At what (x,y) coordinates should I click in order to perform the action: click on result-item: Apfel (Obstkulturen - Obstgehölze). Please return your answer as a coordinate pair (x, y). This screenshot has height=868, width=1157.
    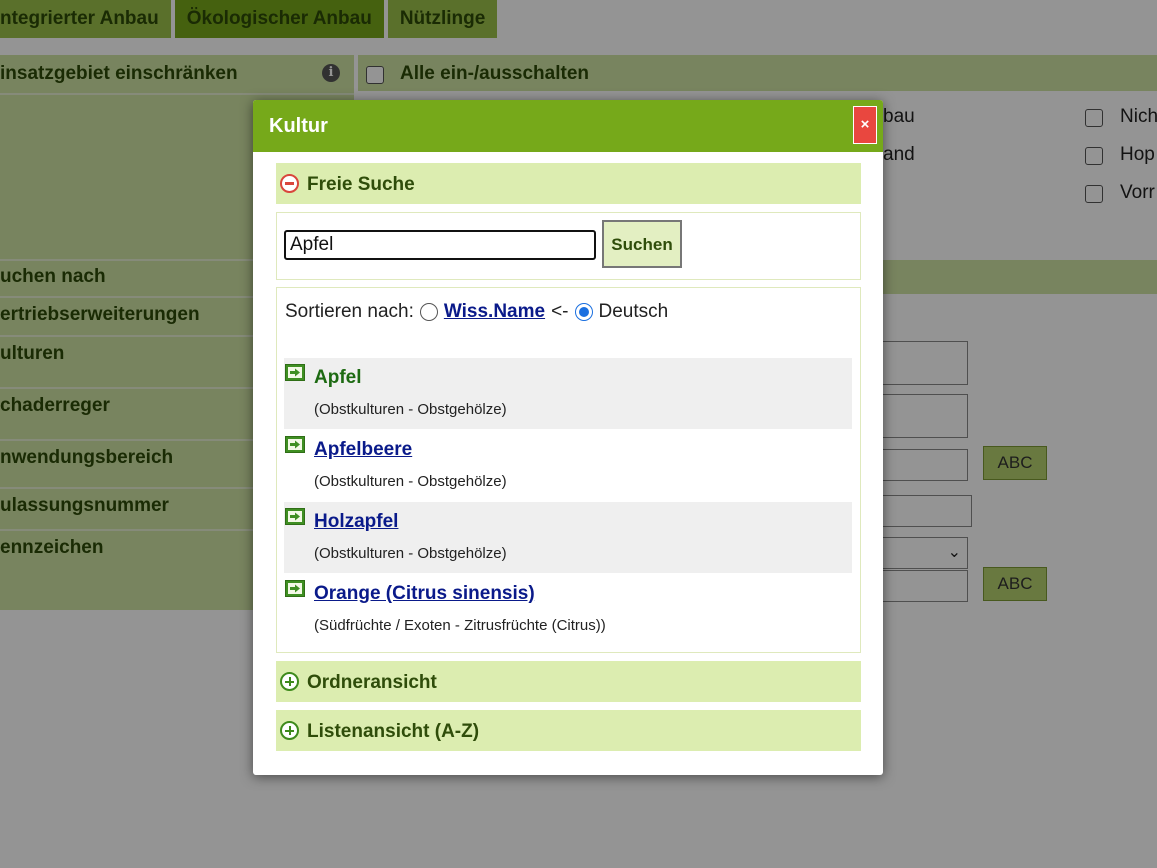
    Looking at the image, I should click on (568, 393).